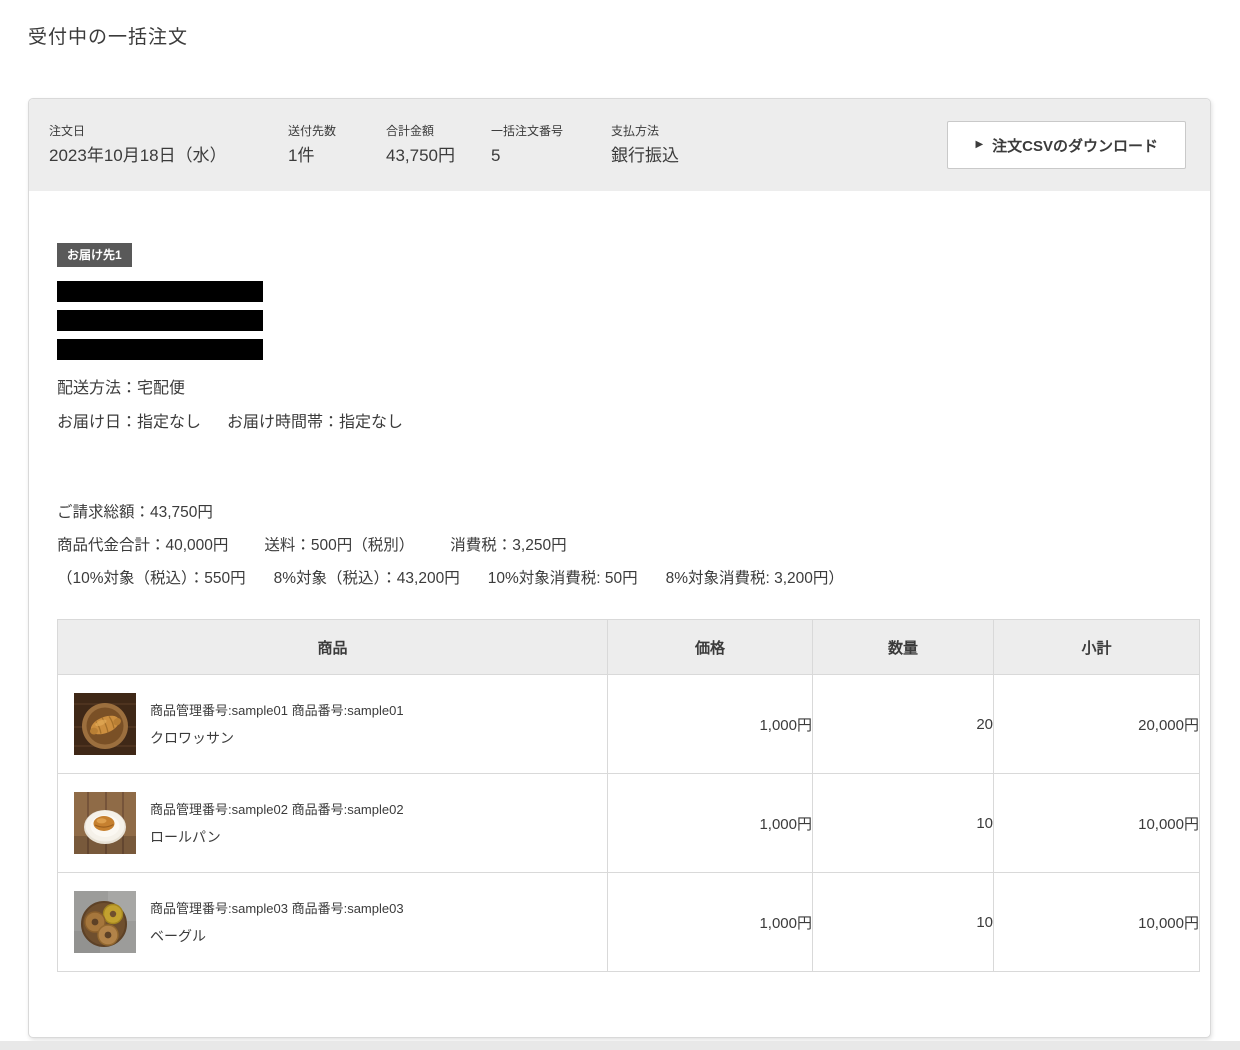 This screenshot has width=1240, height=1050. Describe the element at coordinates (332, 922) in the screenshot. I see `product-cell: 商品管理番号:sample03 商品番号:sample03 ベーグル` at that location.